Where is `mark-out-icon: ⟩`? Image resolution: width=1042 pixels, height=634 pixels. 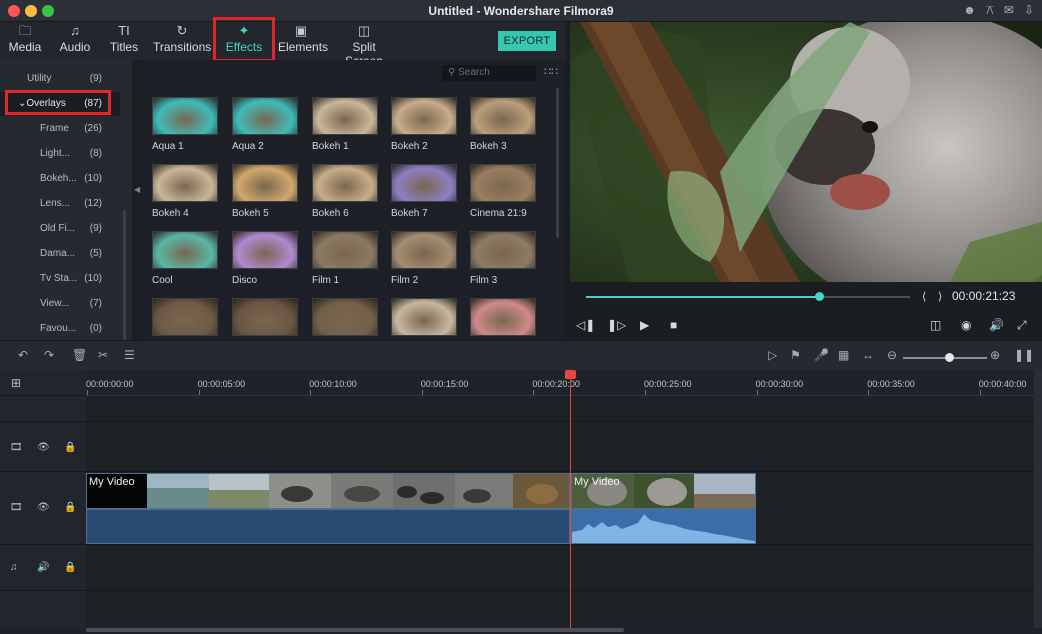
mark-out-icon: ⟩ is located at coordinates (940, 296).